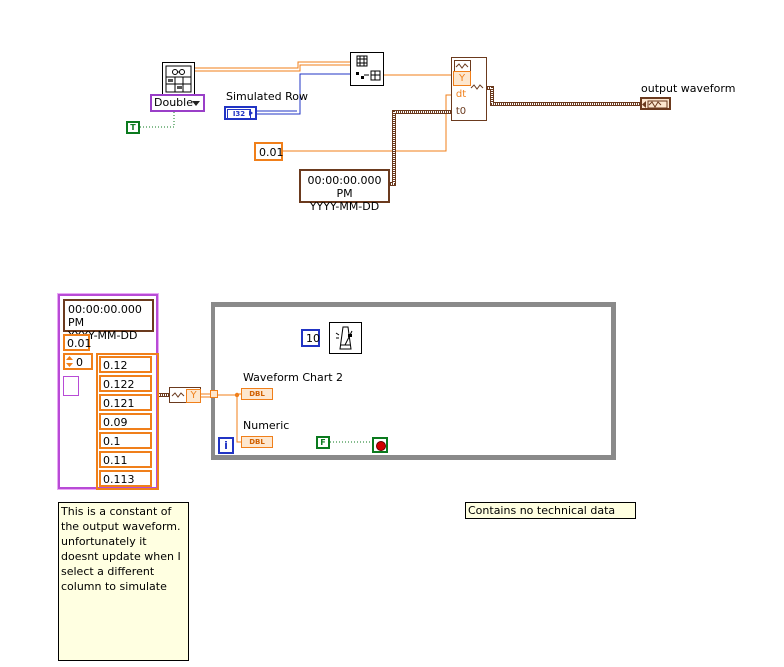  Describe the element at coordinates (115, 365) in the screenshot. I see `y-value: 0.12` at that location.